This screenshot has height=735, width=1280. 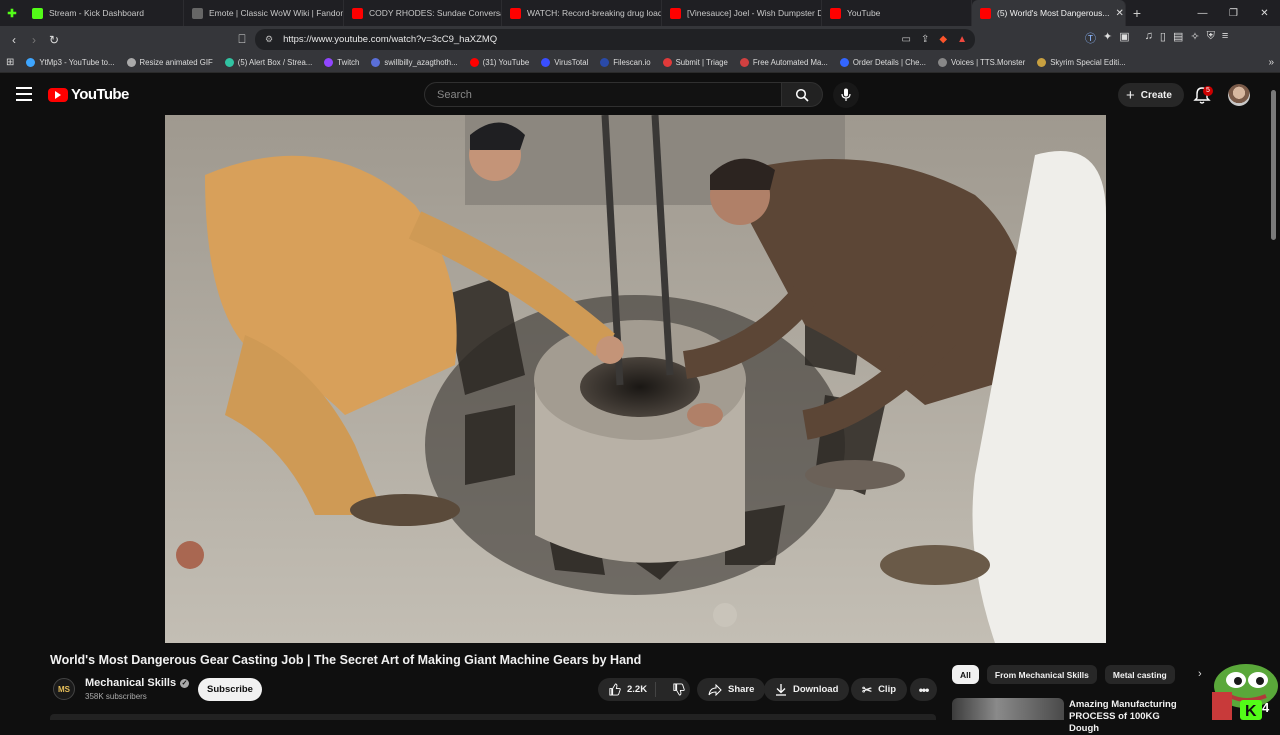 I want to click on bookmark-label: Twitch, so click(x=348, y=62).